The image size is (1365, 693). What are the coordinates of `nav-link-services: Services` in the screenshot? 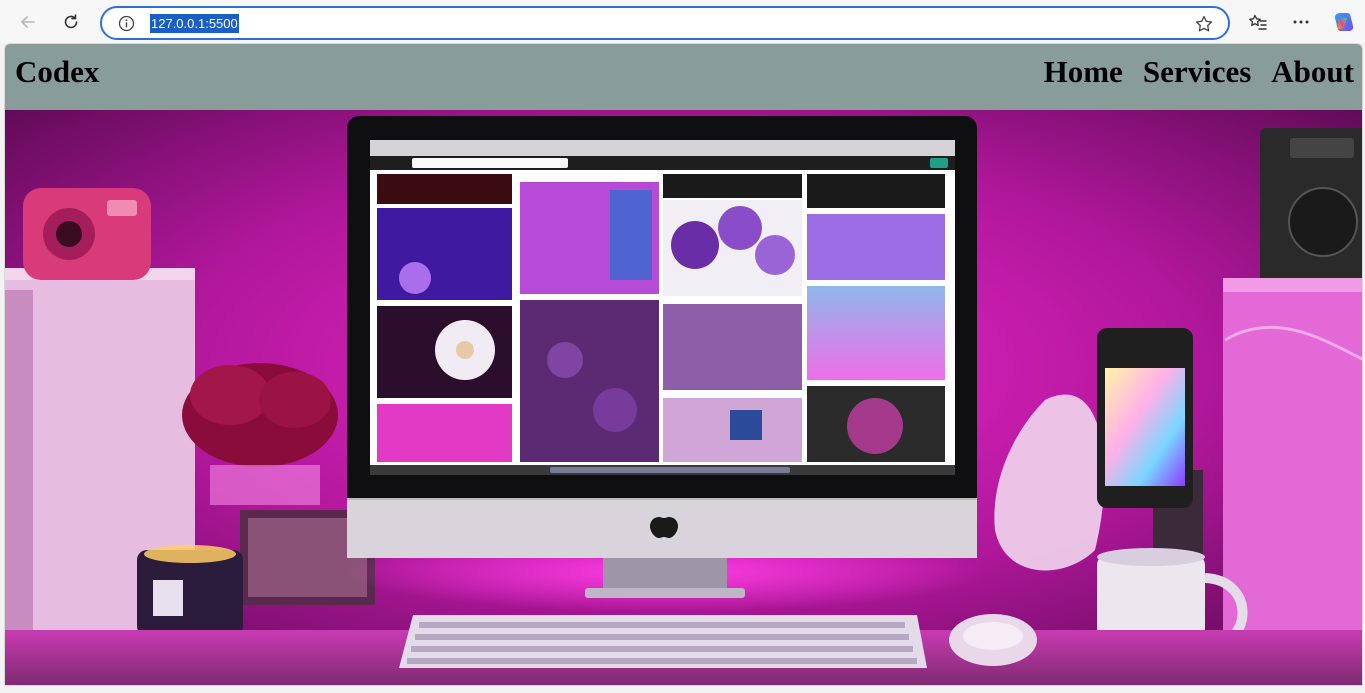 It's located at (1197, 72).